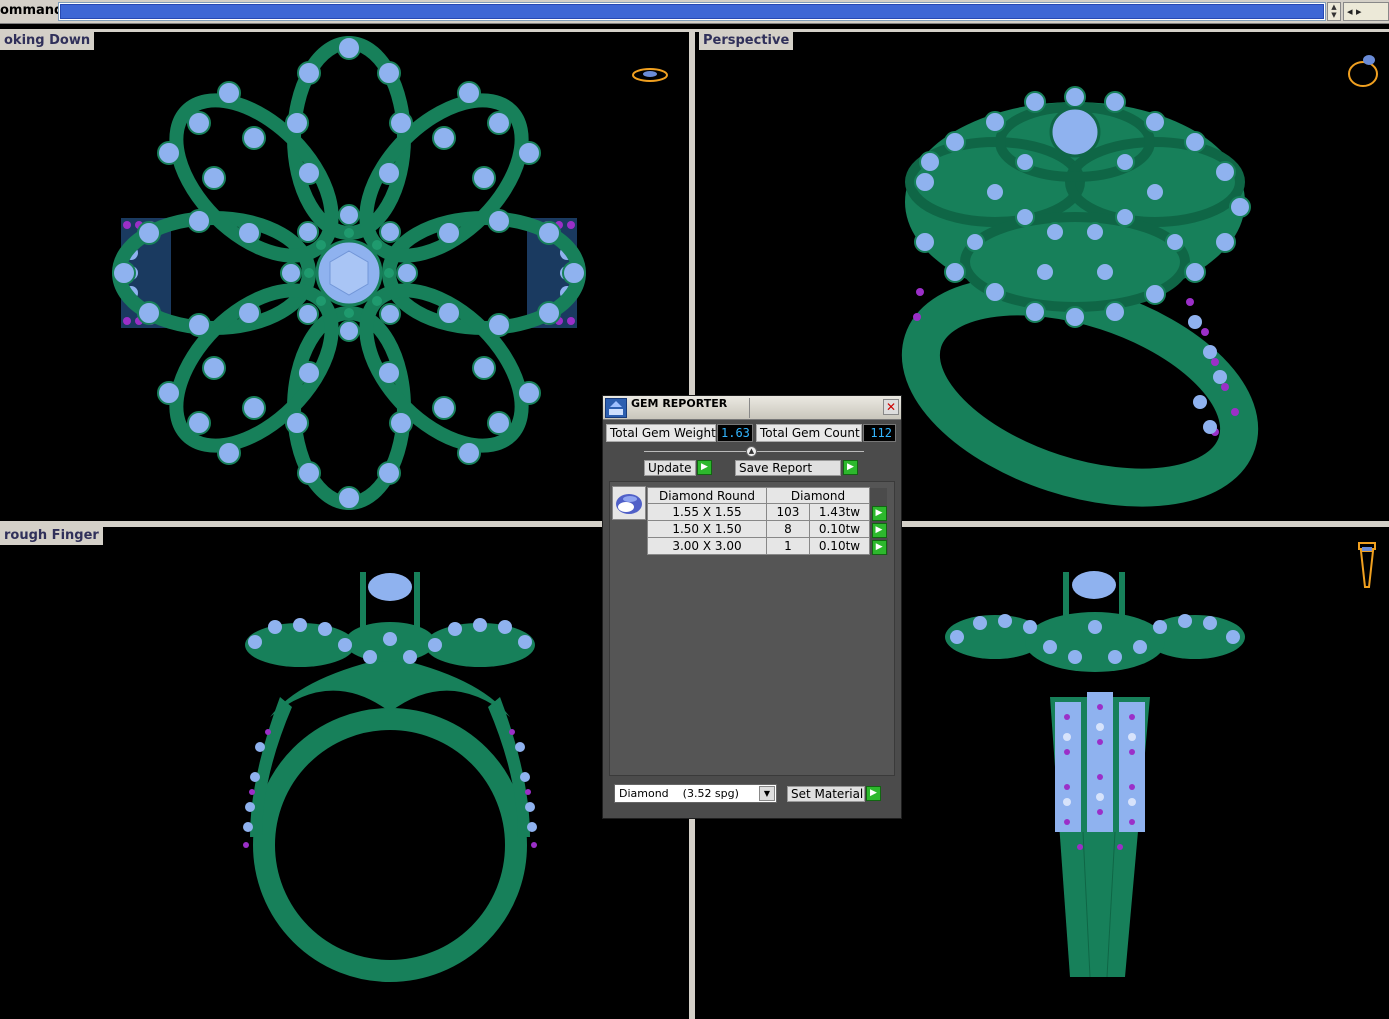  I want to click on command-history-arrows: ◂ ▸, so click(1366, 11).